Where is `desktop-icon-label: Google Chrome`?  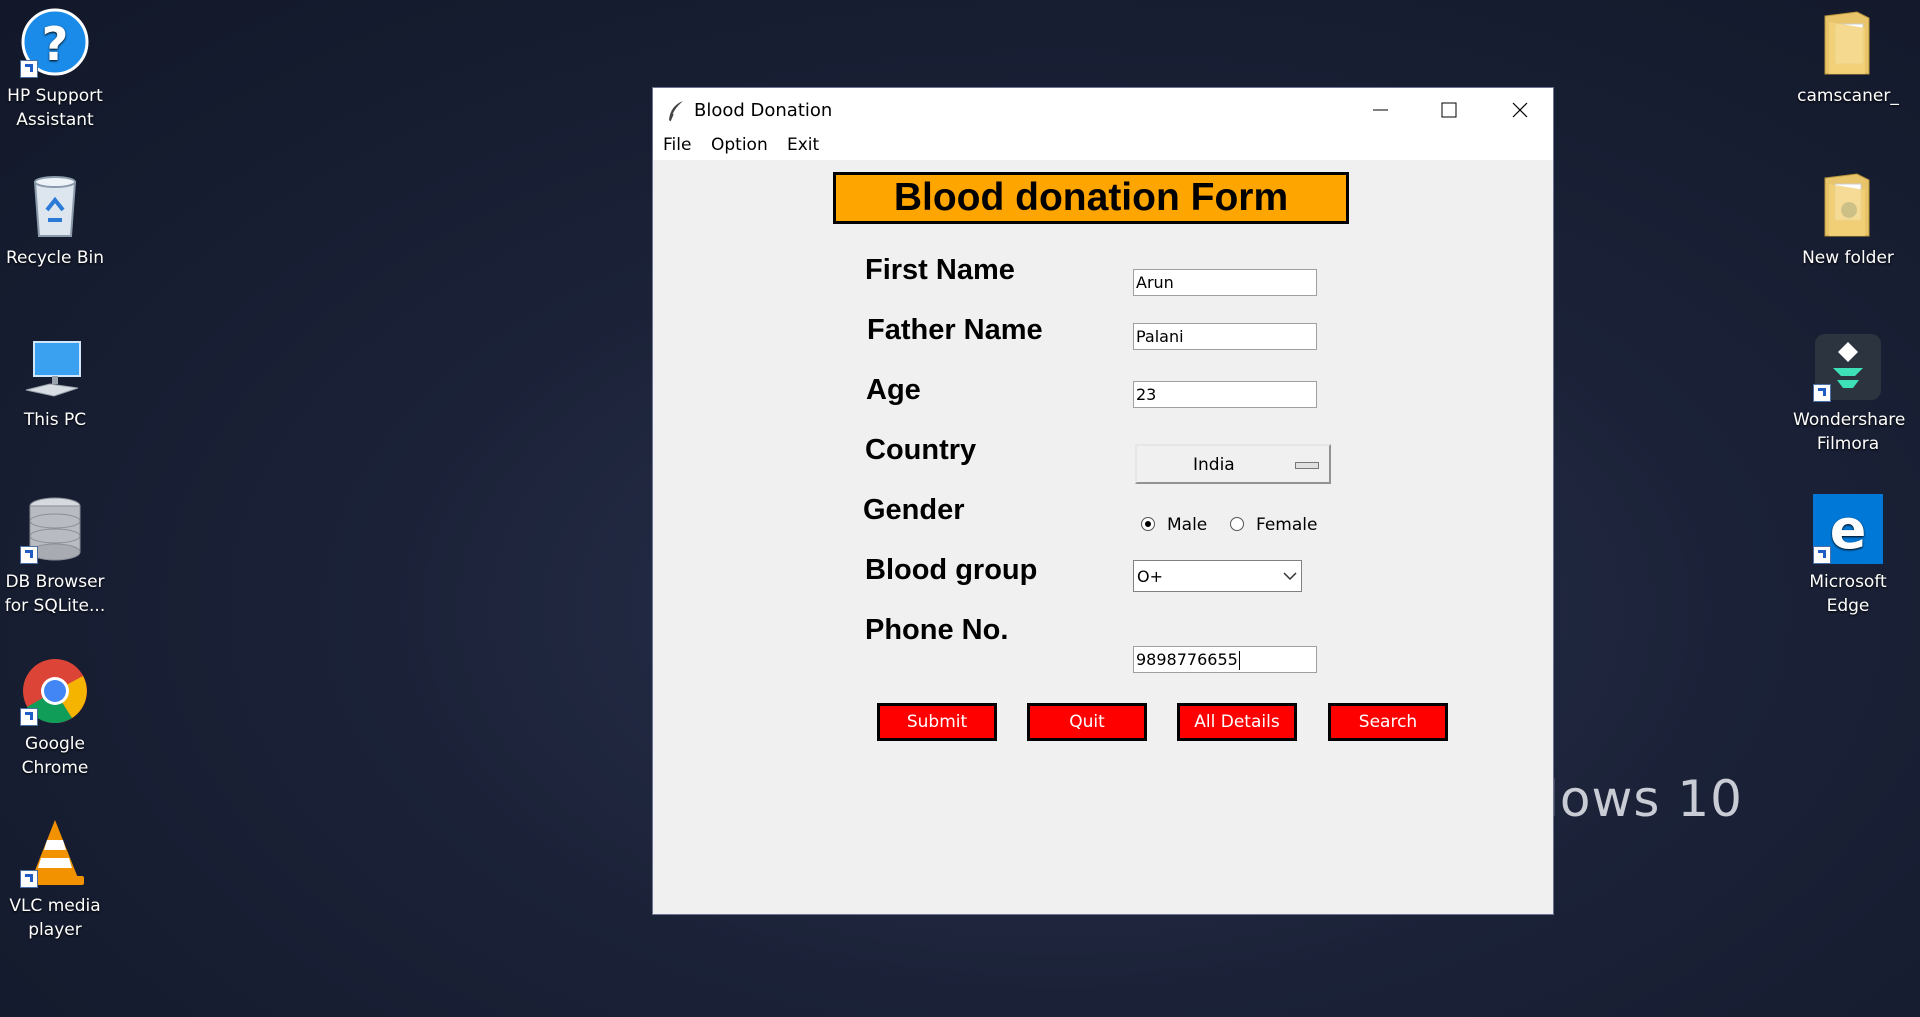
desktop-icon-label: Google Chrome is located at coordinates (55, 756).